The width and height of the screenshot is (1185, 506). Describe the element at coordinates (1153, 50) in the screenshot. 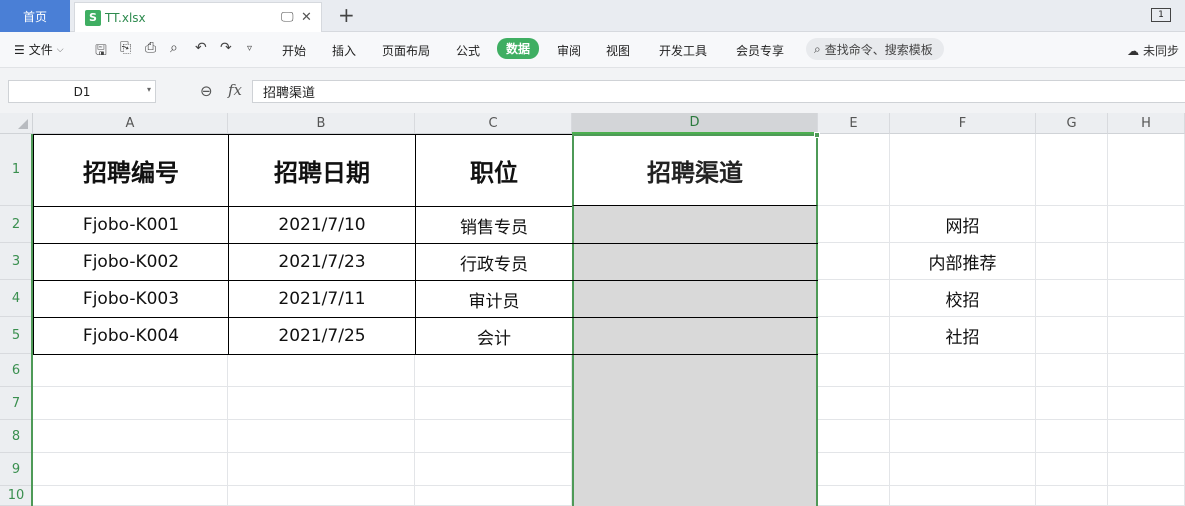

I see `sync-status: ☁ 未同步` at that location.